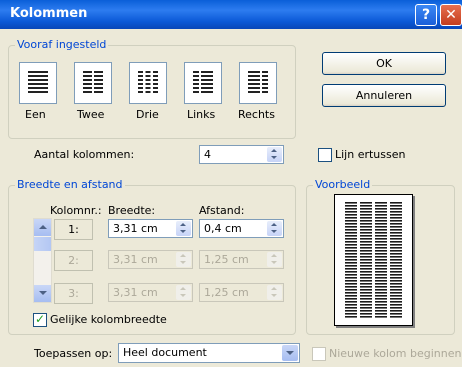  Describe the element at coordinates (384, 95) in the screenshot. I see `cancel-button: Annuleren` at that location.